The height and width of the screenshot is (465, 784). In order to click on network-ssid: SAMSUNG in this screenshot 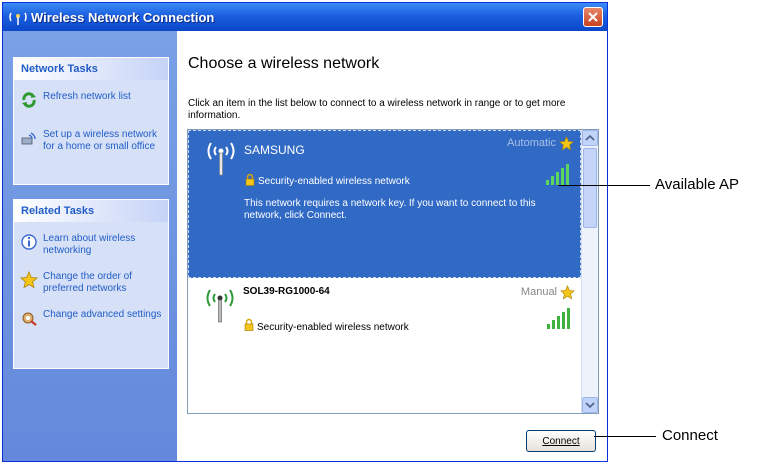, I will do `click(274, 150)`.